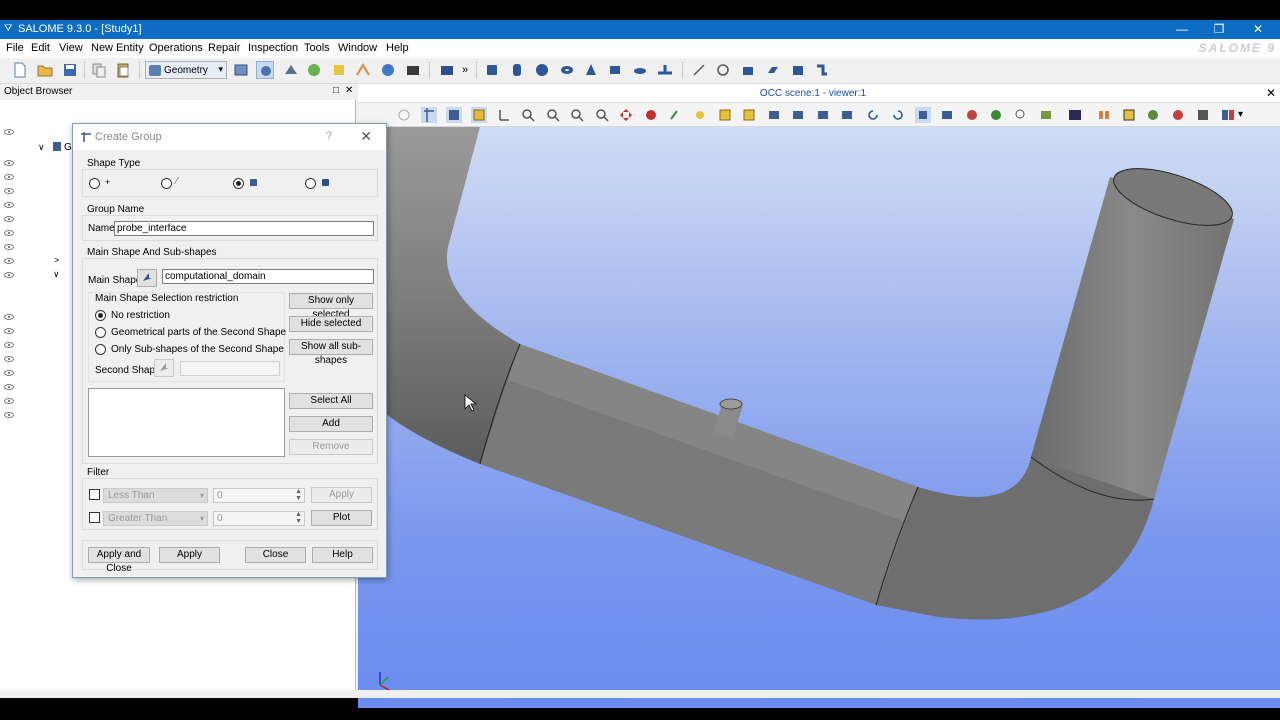 Image resolution: width=1280 pixels, height=720 pixels. What do you see at coordinates (397, 48) in the screenshot?
I see `menu-help: Help` at bounding box center [397, 48].